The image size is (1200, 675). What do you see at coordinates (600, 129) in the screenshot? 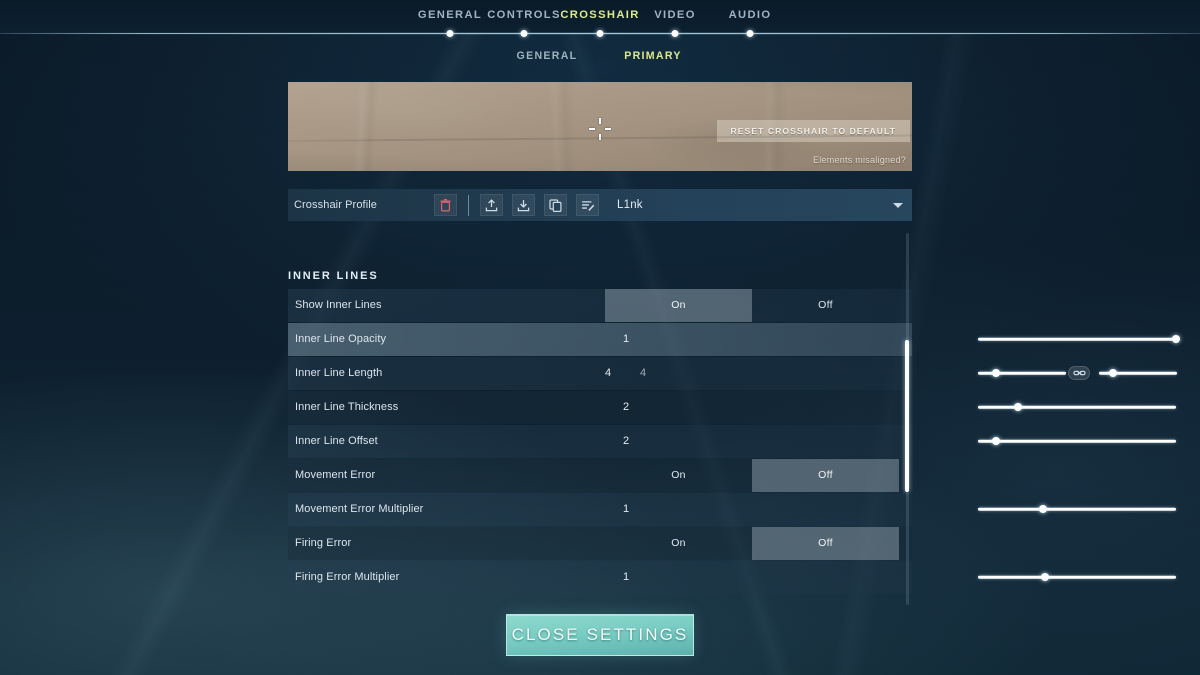
I see `crosshair-graphic` at bounding box center [600, 129].